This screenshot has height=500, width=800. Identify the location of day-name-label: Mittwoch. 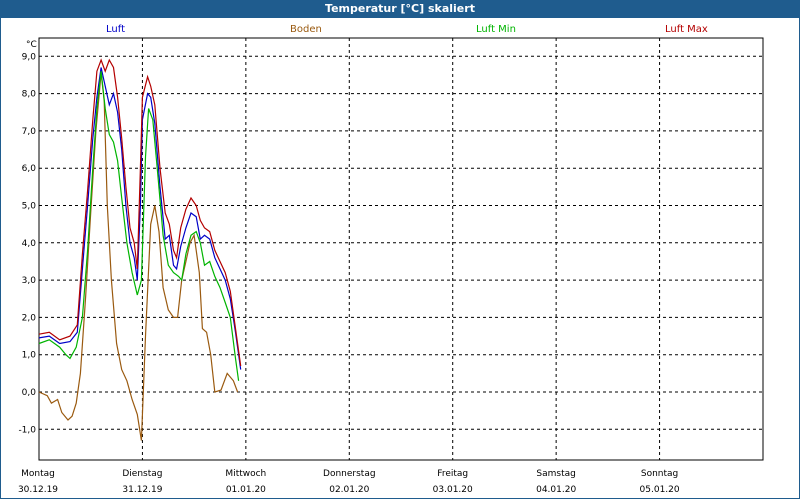
(245, 474).